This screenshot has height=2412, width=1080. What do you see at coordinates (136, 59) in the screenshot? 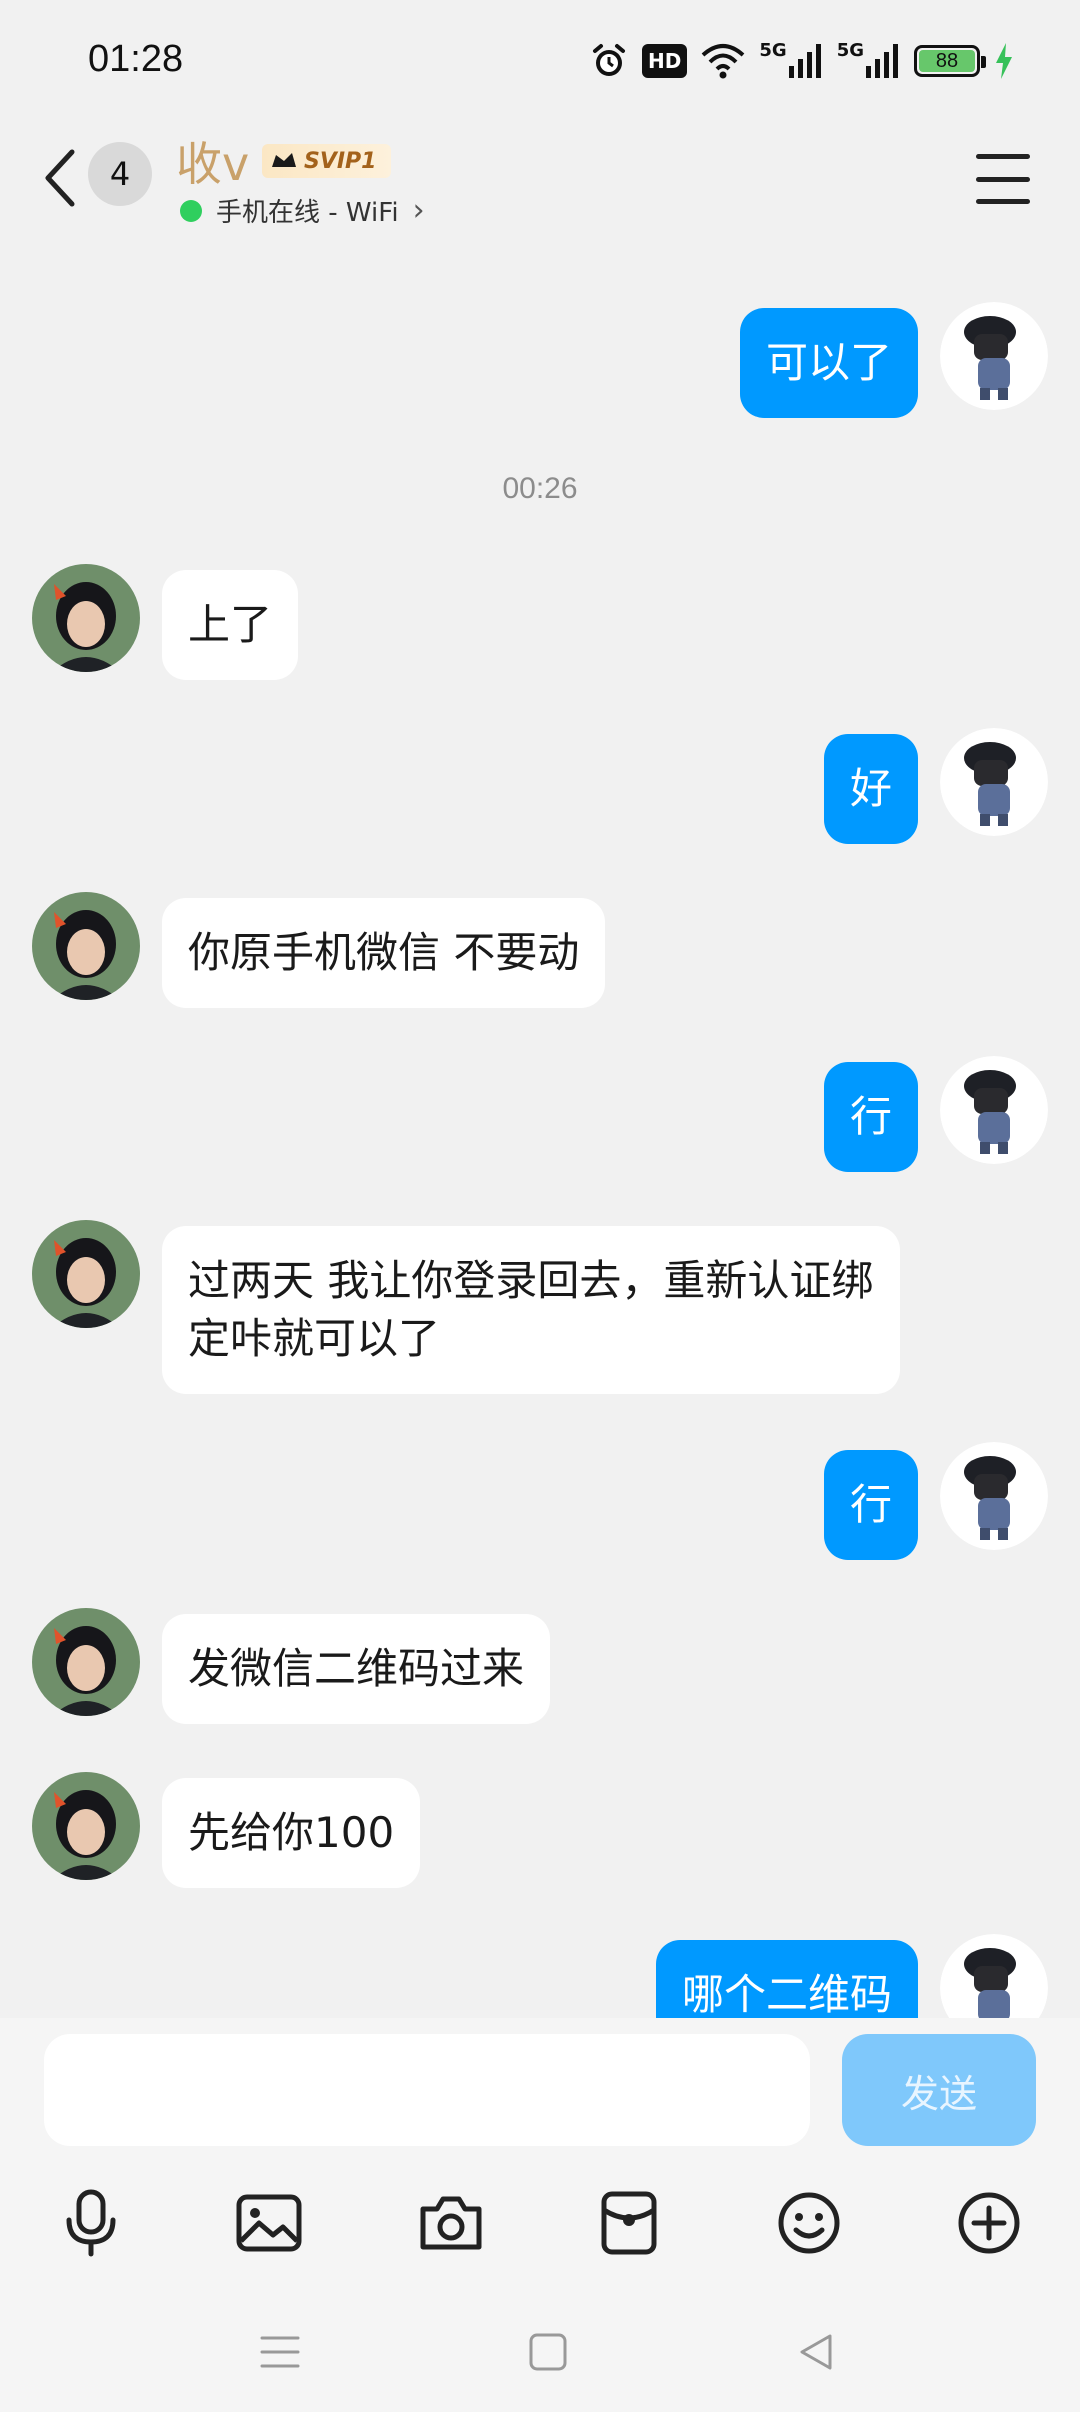
I see `status-time: 01:28` at bounding box center [136, 59].